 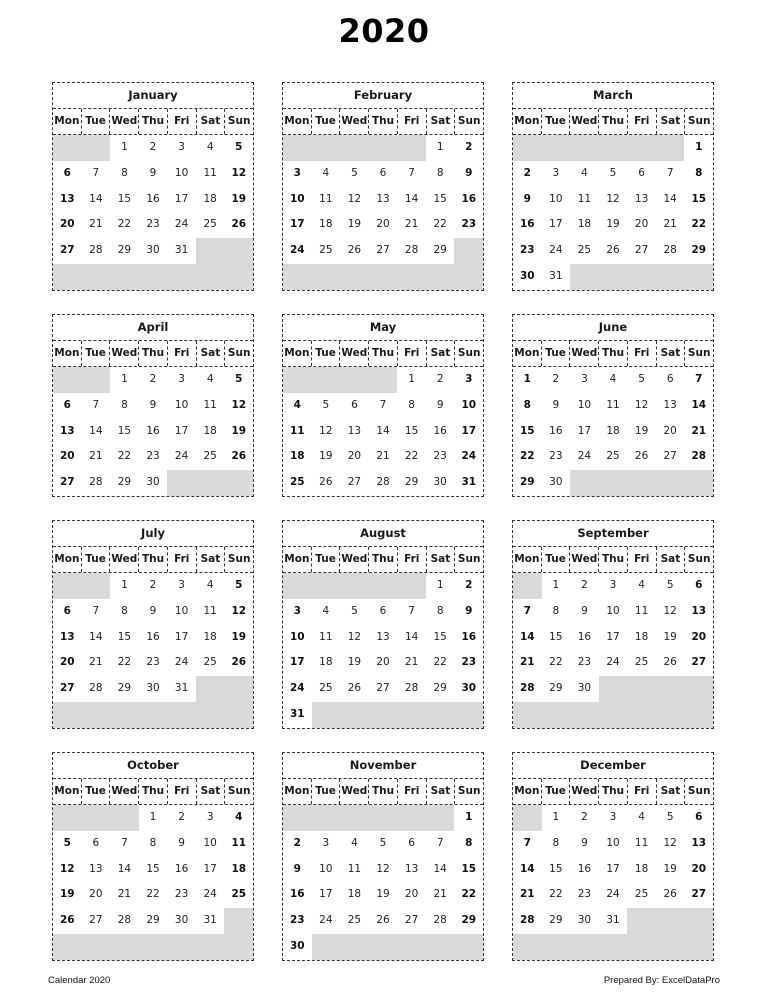 I want to click on day-cell: 9, so click(x=584, y=610).